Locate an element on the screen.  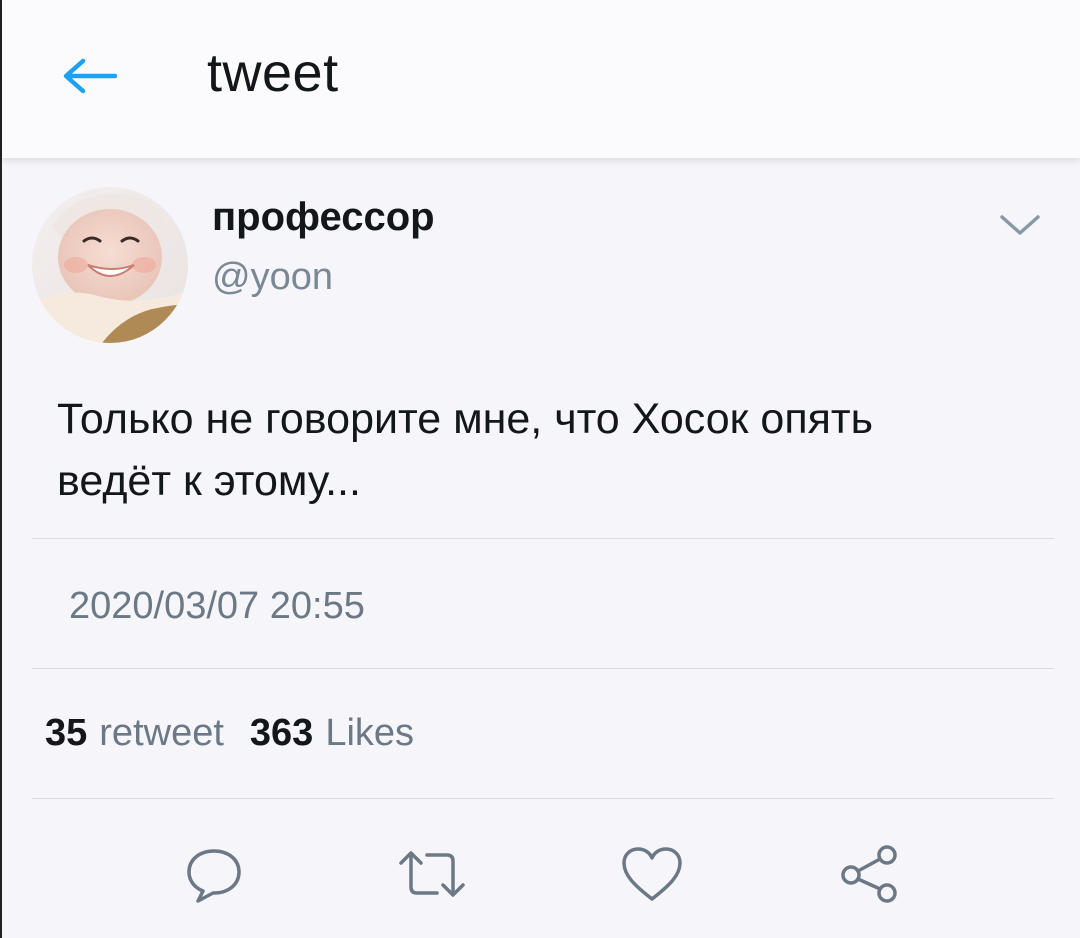
share-icon is located at coordinates (869, 874).